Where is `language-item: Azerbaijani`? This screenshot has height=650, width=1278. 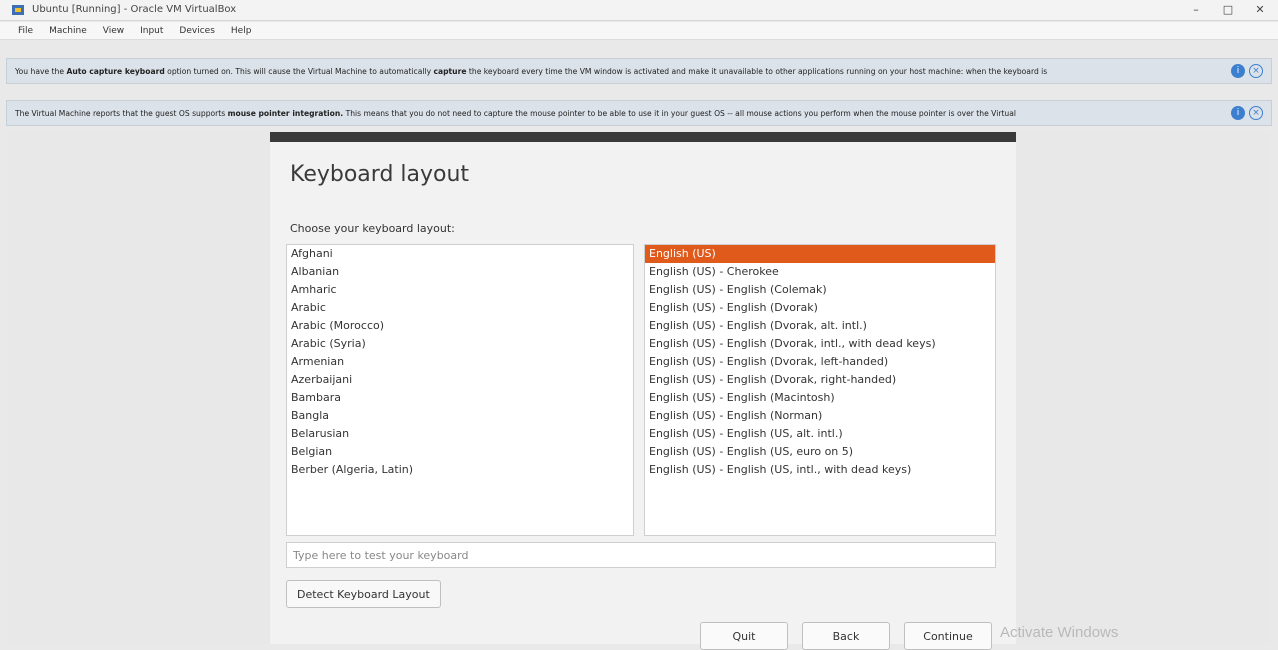
language-item: Azerbaijani is located at coordinates (460, 380).